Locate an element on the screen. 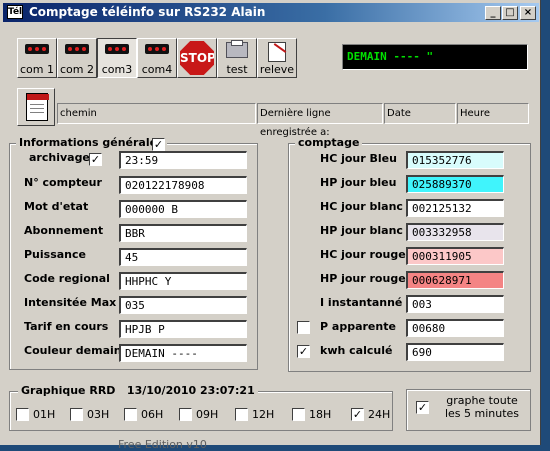  intensite-max-field: 035 is located at coordinates (183, 305).